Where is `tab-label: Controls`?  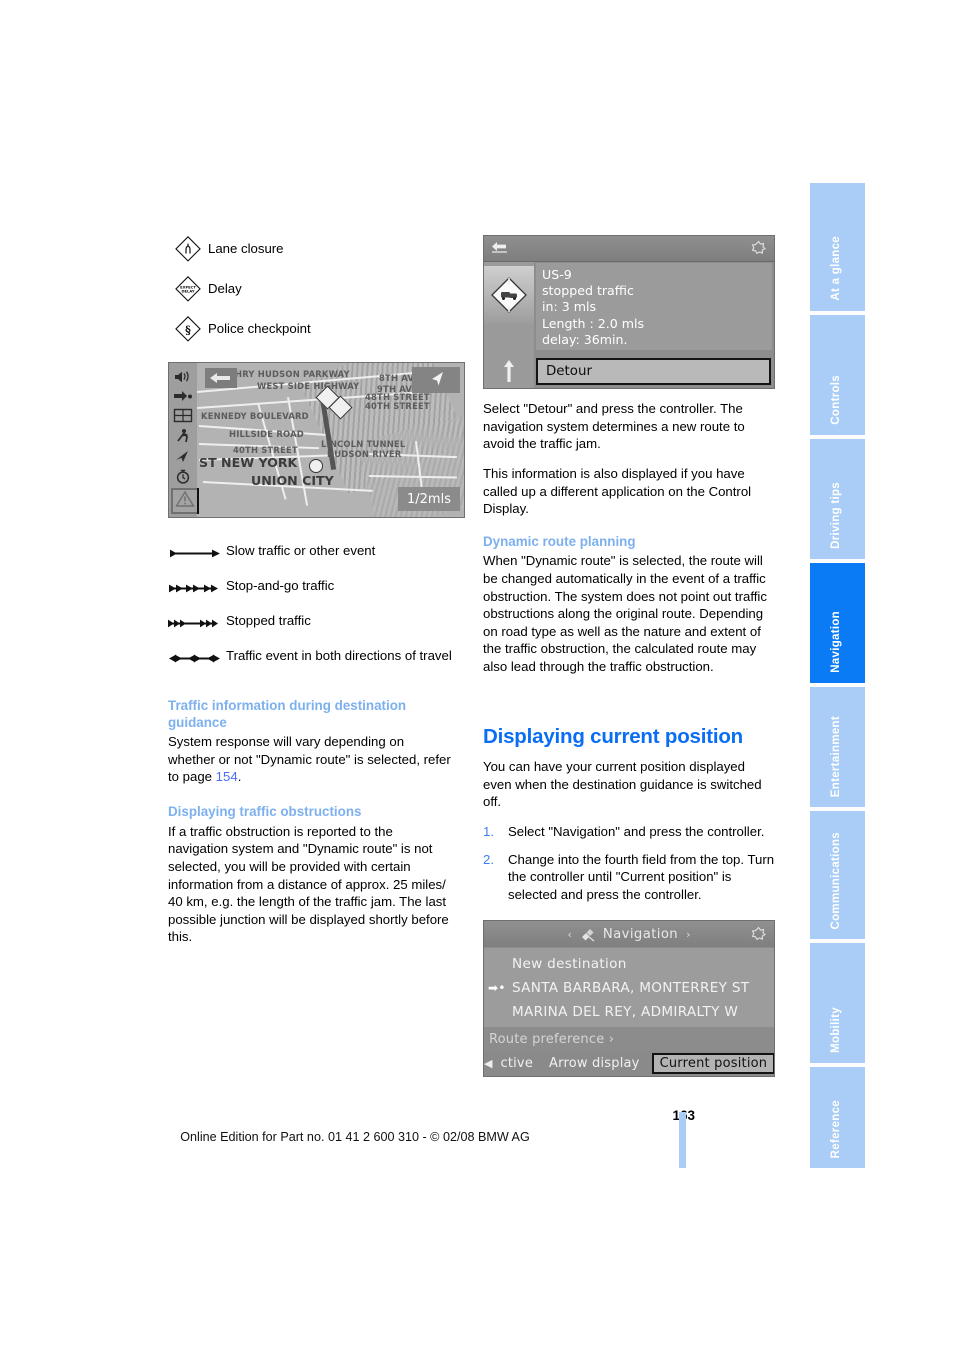
tab-label: Controls is located at coordinates (835, 400).